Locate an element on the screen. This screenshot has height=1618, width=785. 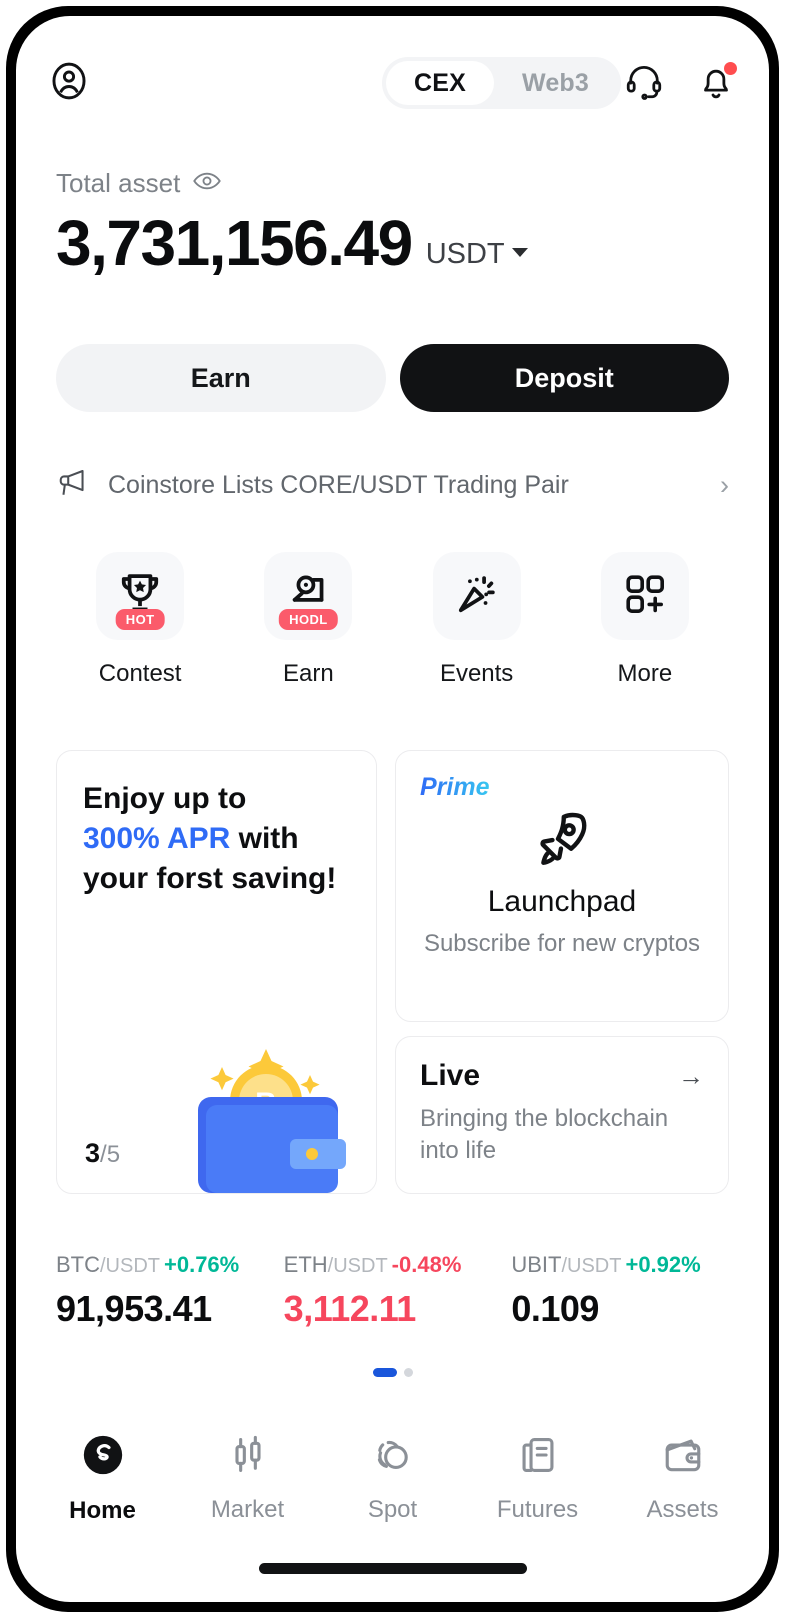
candlestick-icon is located at coordinates (248, 1457).